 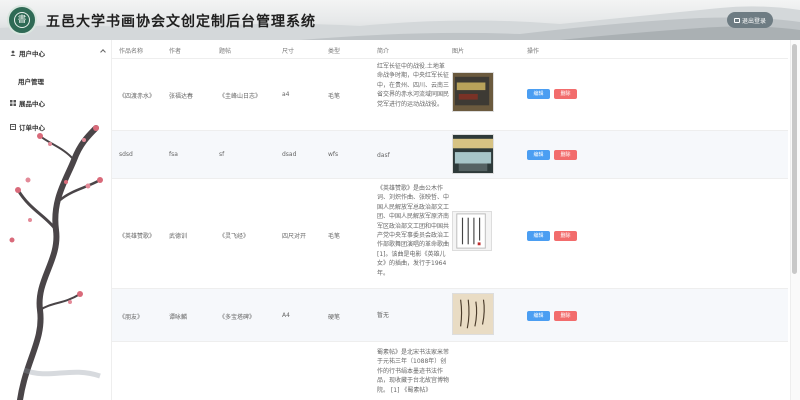 I want to click on cell-author: 张福达春, so click(x=181, y=96).